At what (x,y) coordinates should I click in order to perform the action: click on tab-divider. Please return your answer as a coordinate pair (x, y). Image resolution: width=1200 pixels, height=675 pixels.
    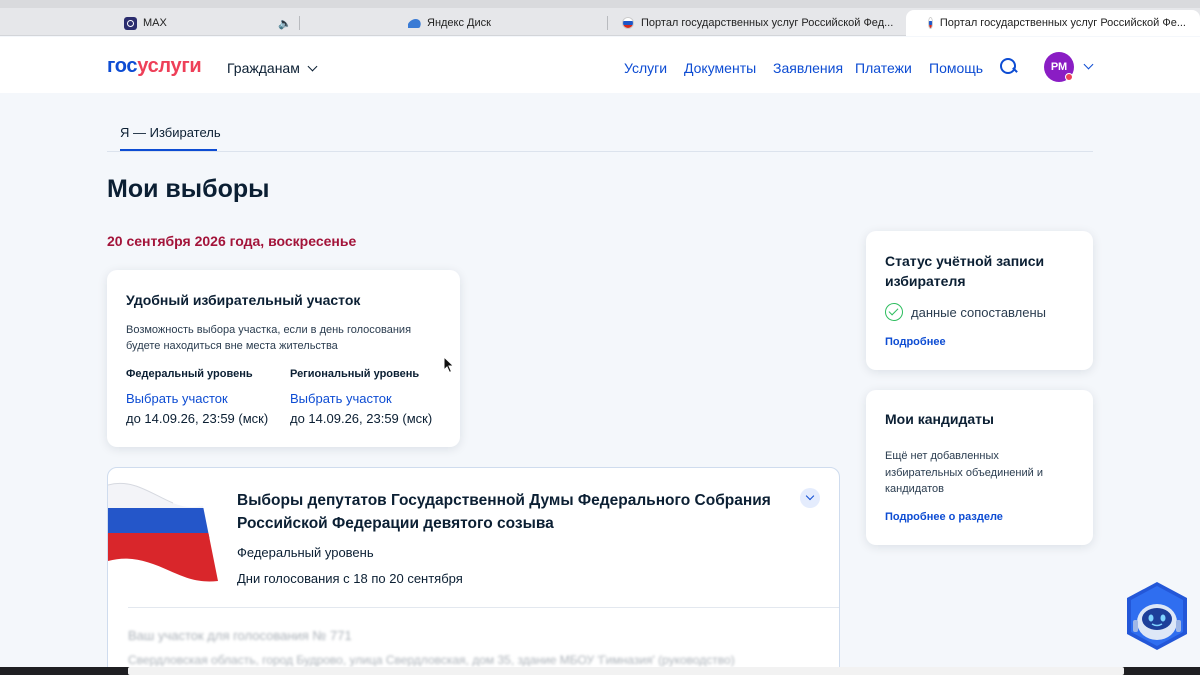
    Looking at the image, I should click on (600, 151).